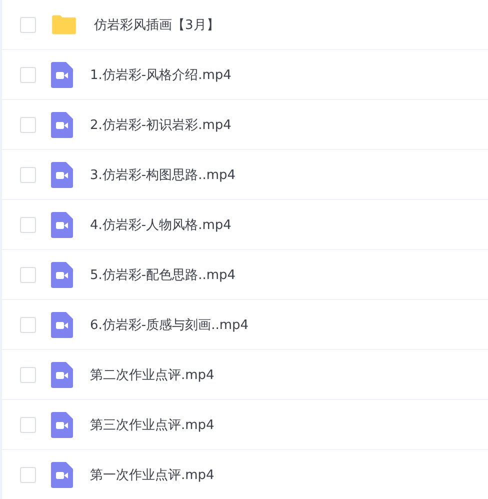 This screenshot has width=488, height=499. I want to click on file-name: 第二次作业点评.mp4, so click(152, 375).